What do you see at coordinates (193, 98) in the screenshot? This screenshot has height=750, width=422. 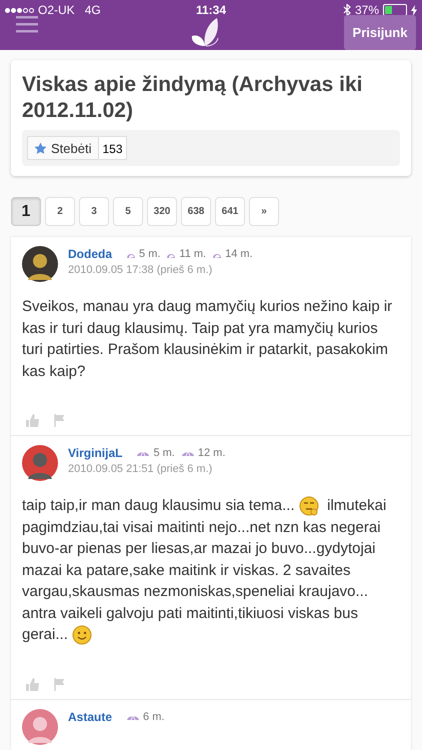 I see `topic-title: Viskas apie žindymą (Archyvas iki 2012.11.02)` at bounding box center [193, 98].